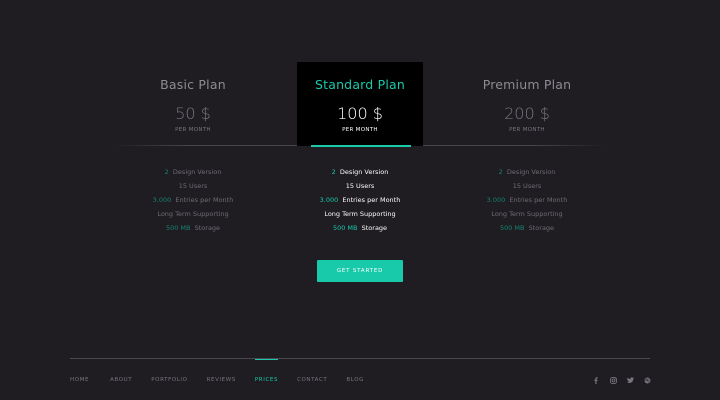  Describe the element at coordinates (169, 381) in the screenshot. I see `nav-link-portfolio: PORTFOLIO` at that location.